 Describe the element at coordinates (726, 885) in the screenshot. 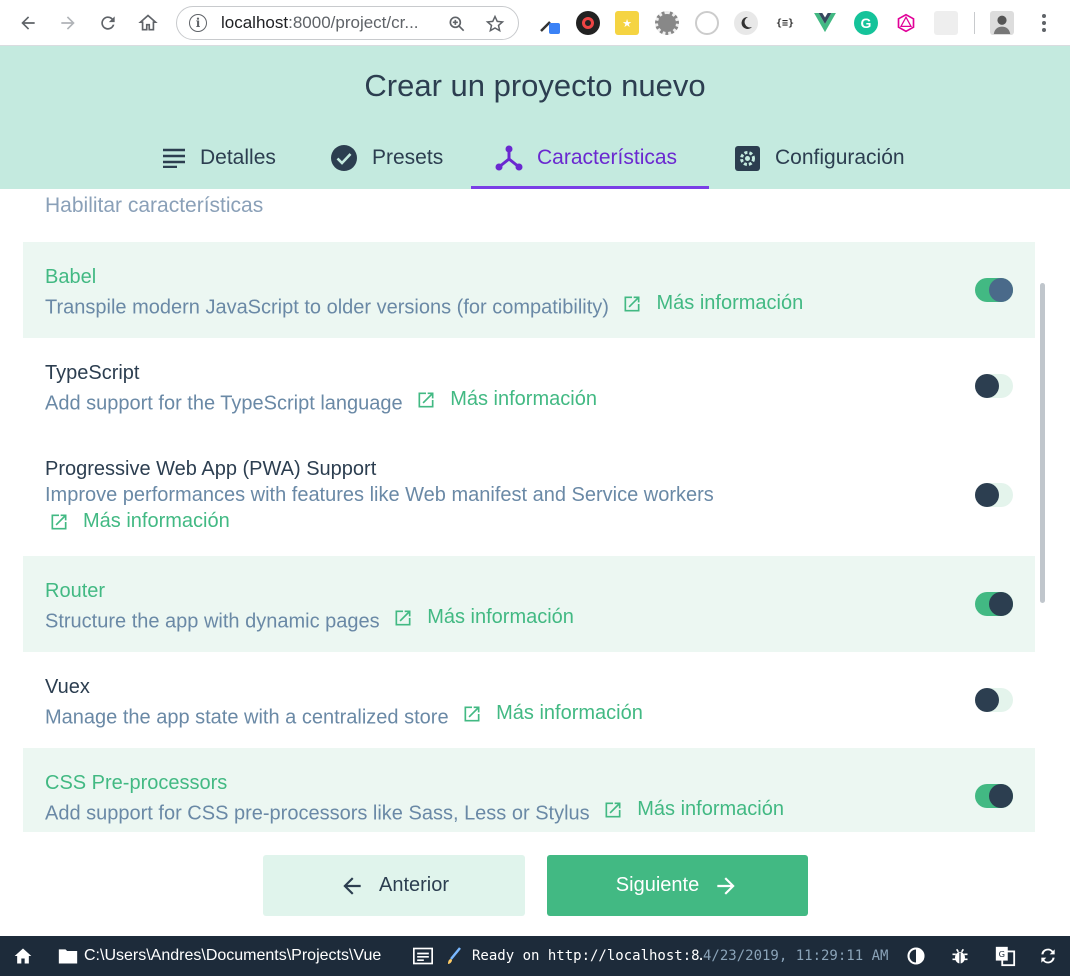

I see `arrow-right-icon` at that location.